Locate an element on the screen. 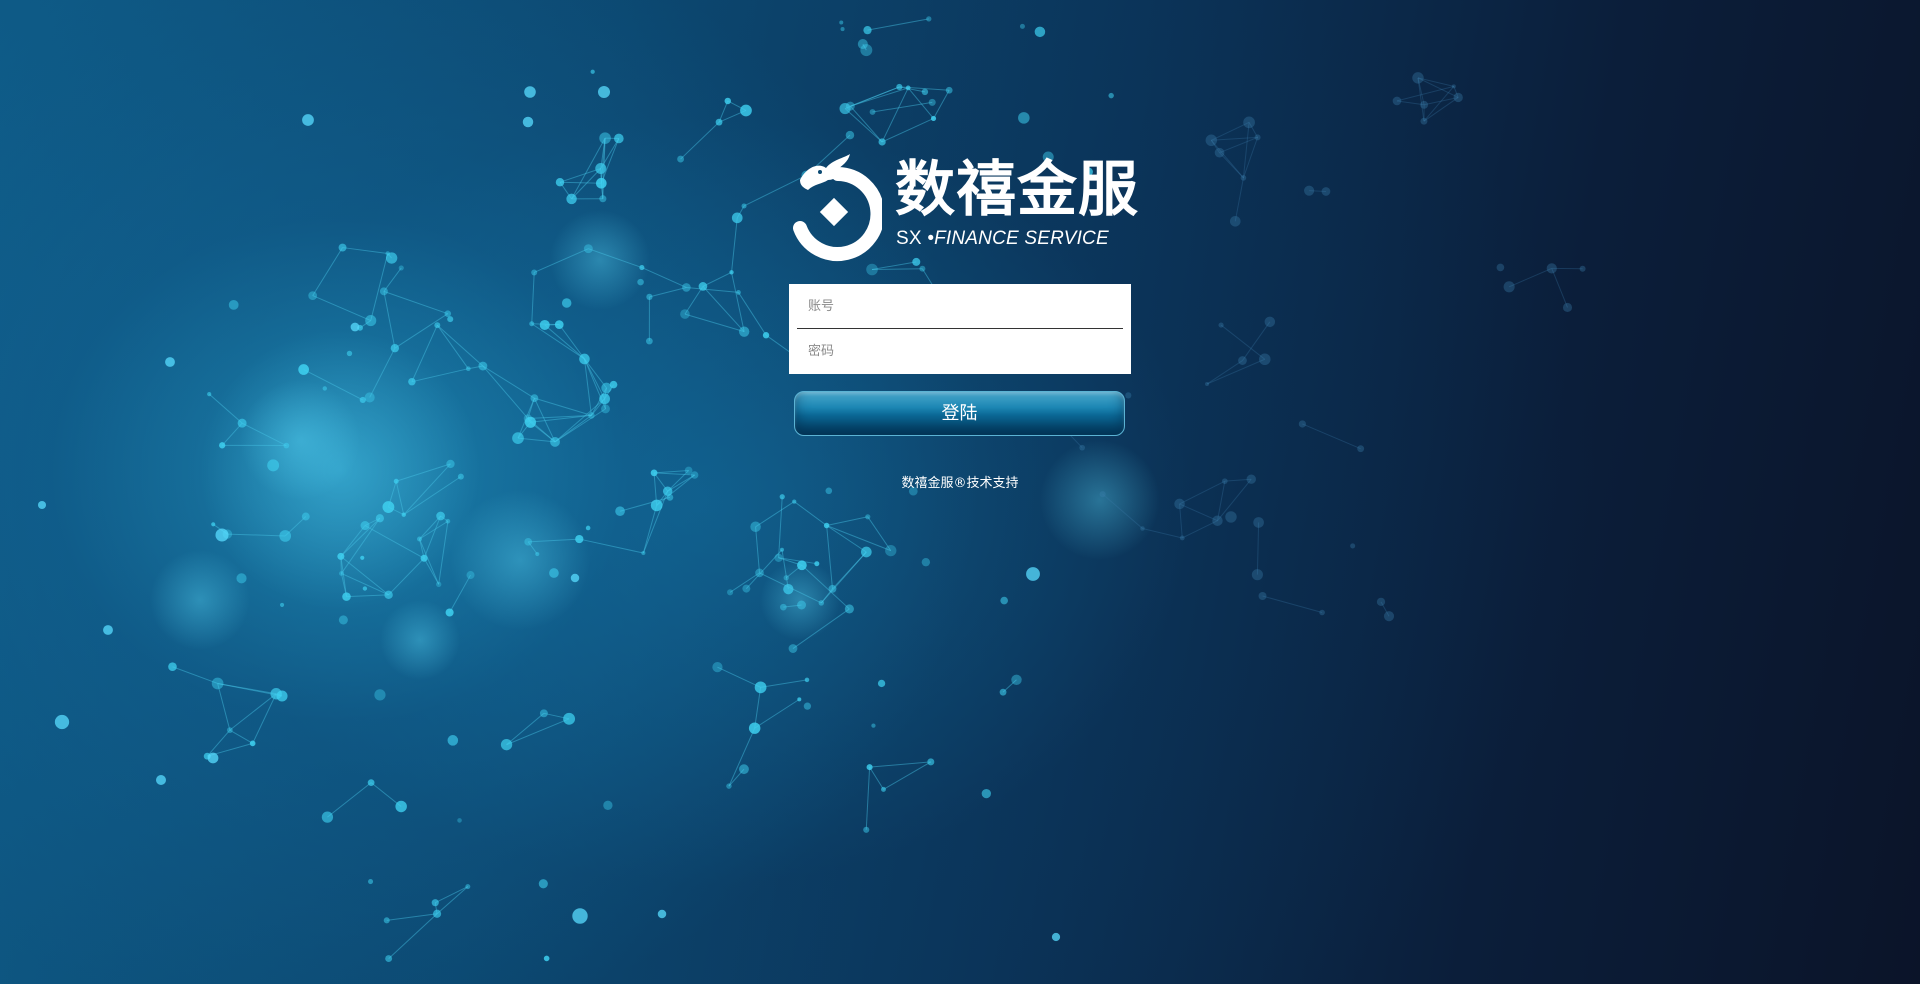 The height and width of the screenshot is (984, 1920). login-button: 登陆 is located at coordinates (959, 413).